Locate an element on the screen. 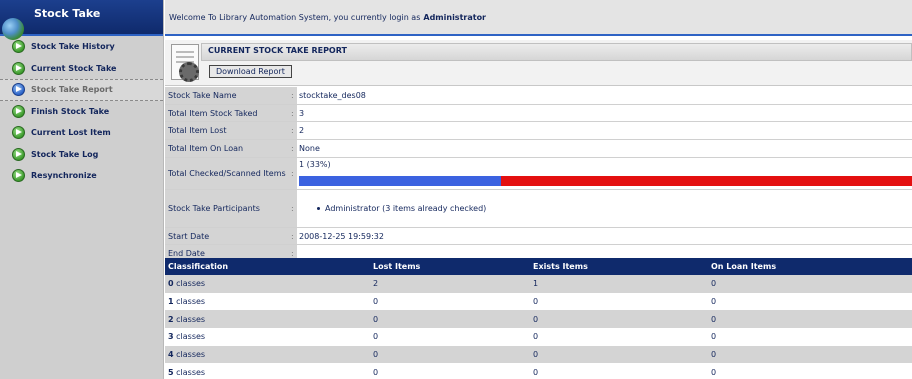 This screenshot has width=912, height=379. checked-progress-bar is located at coordinates (605, 181).